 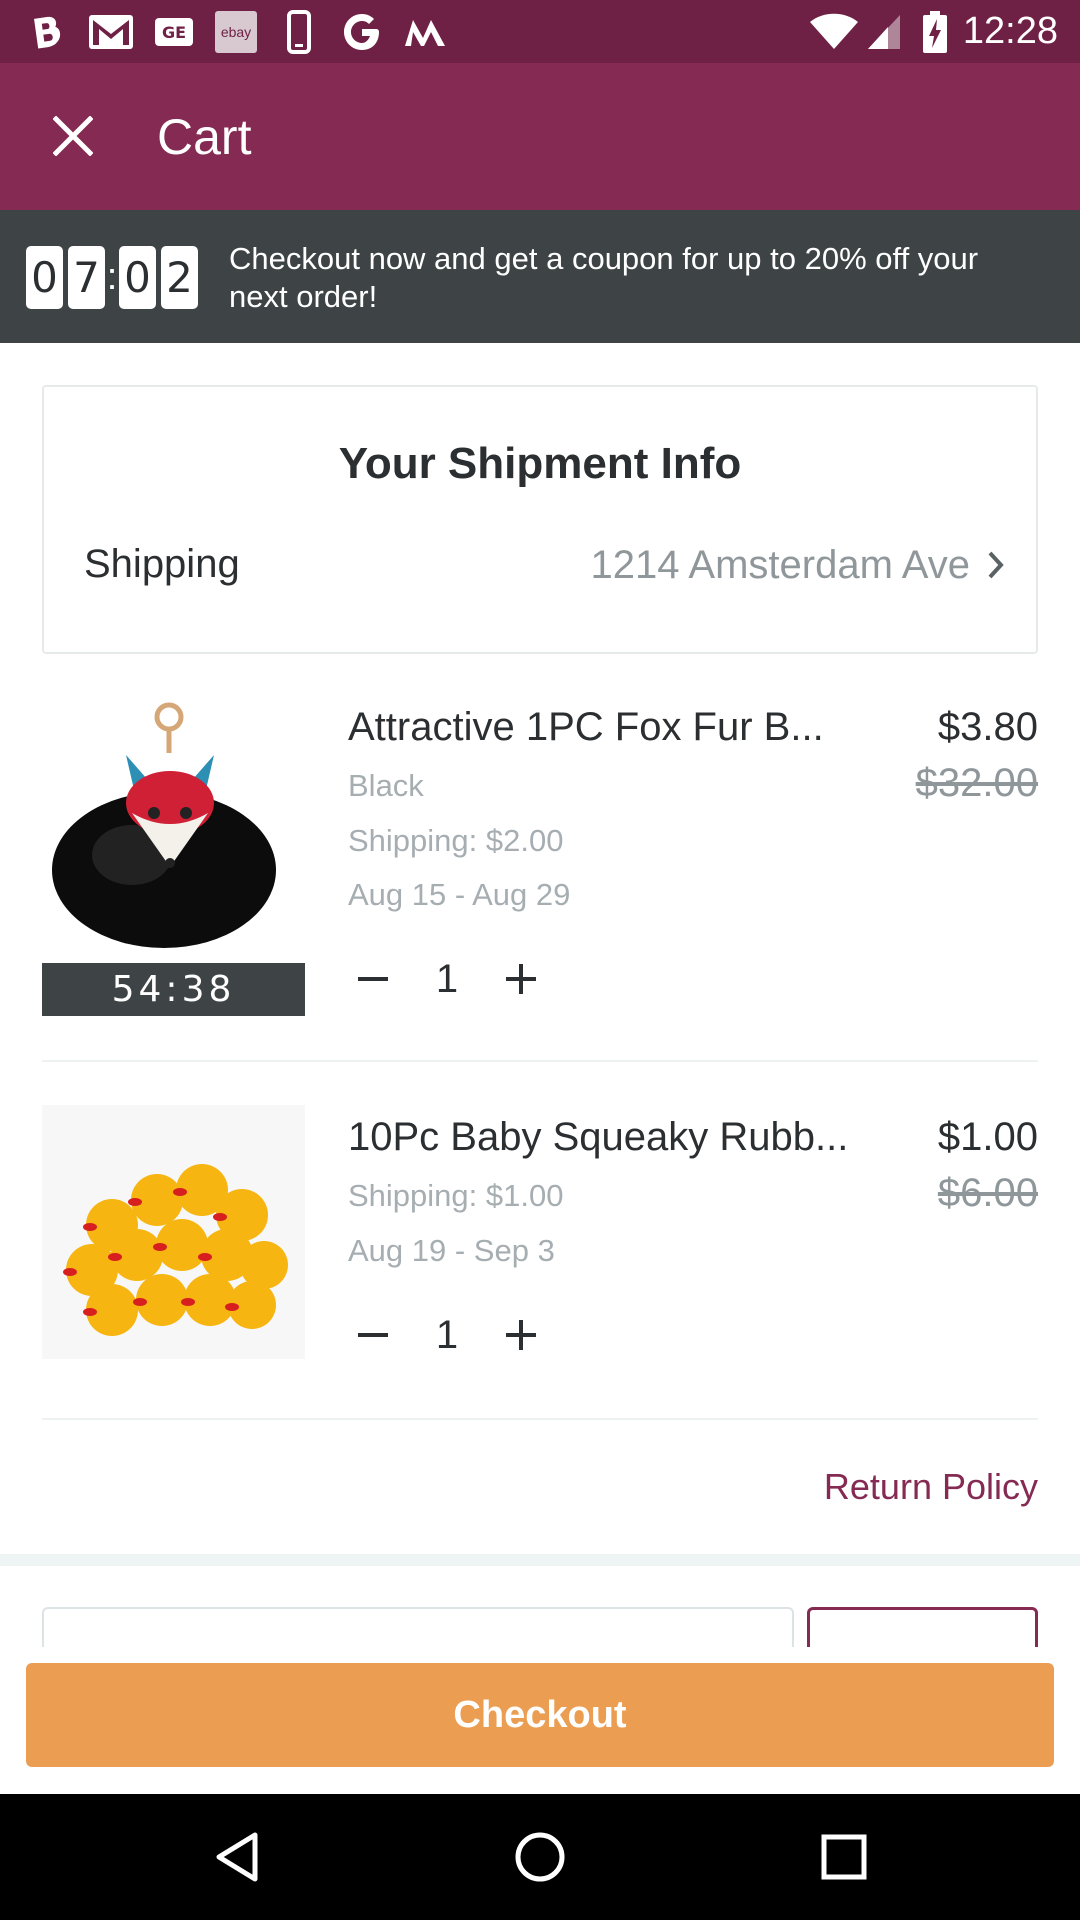 I want to click on product-price: $1.00, so click(x=987, y=1137).